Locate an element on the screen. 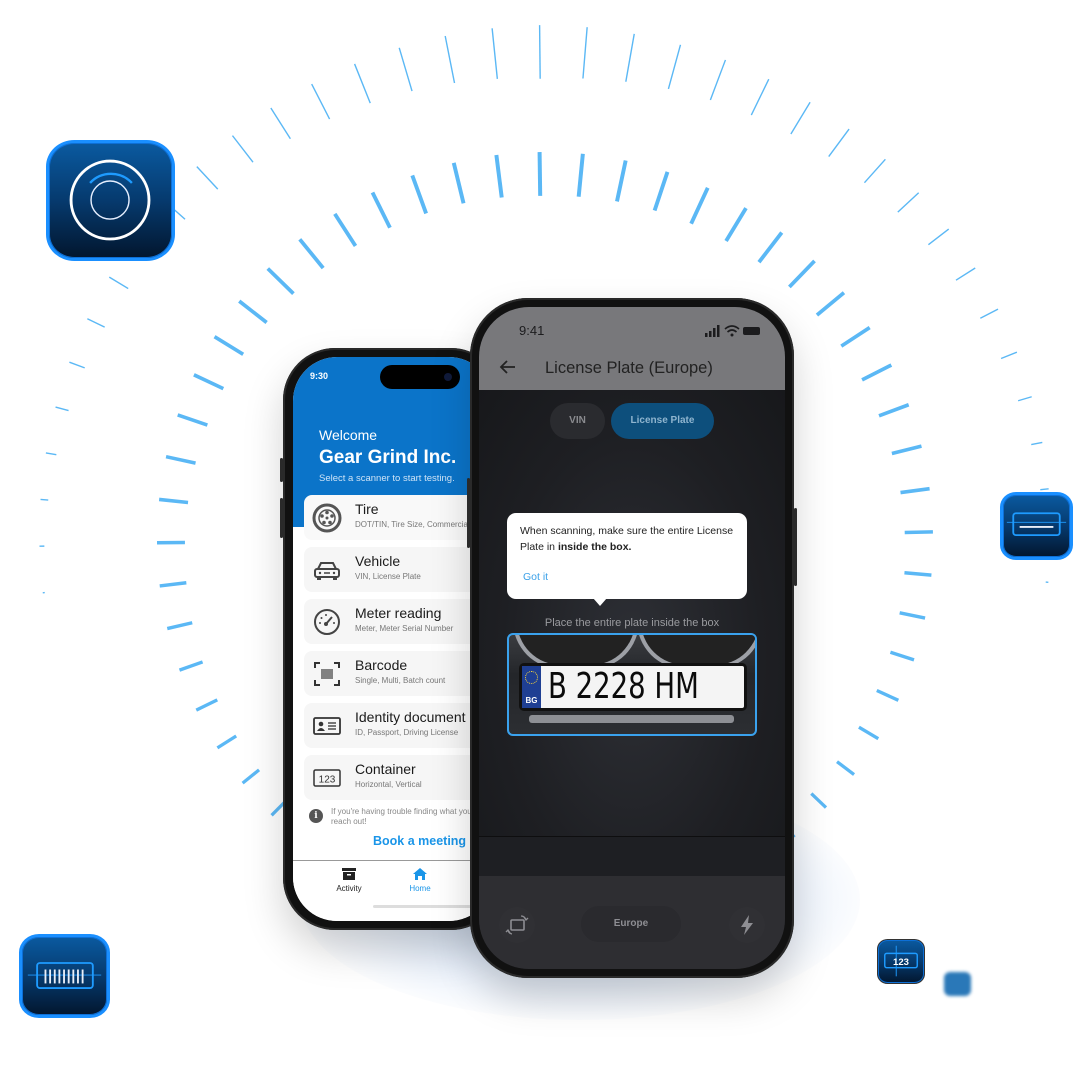 The image size is (1080, 1080). tab-home: Home is located at coordinates (420, 880).